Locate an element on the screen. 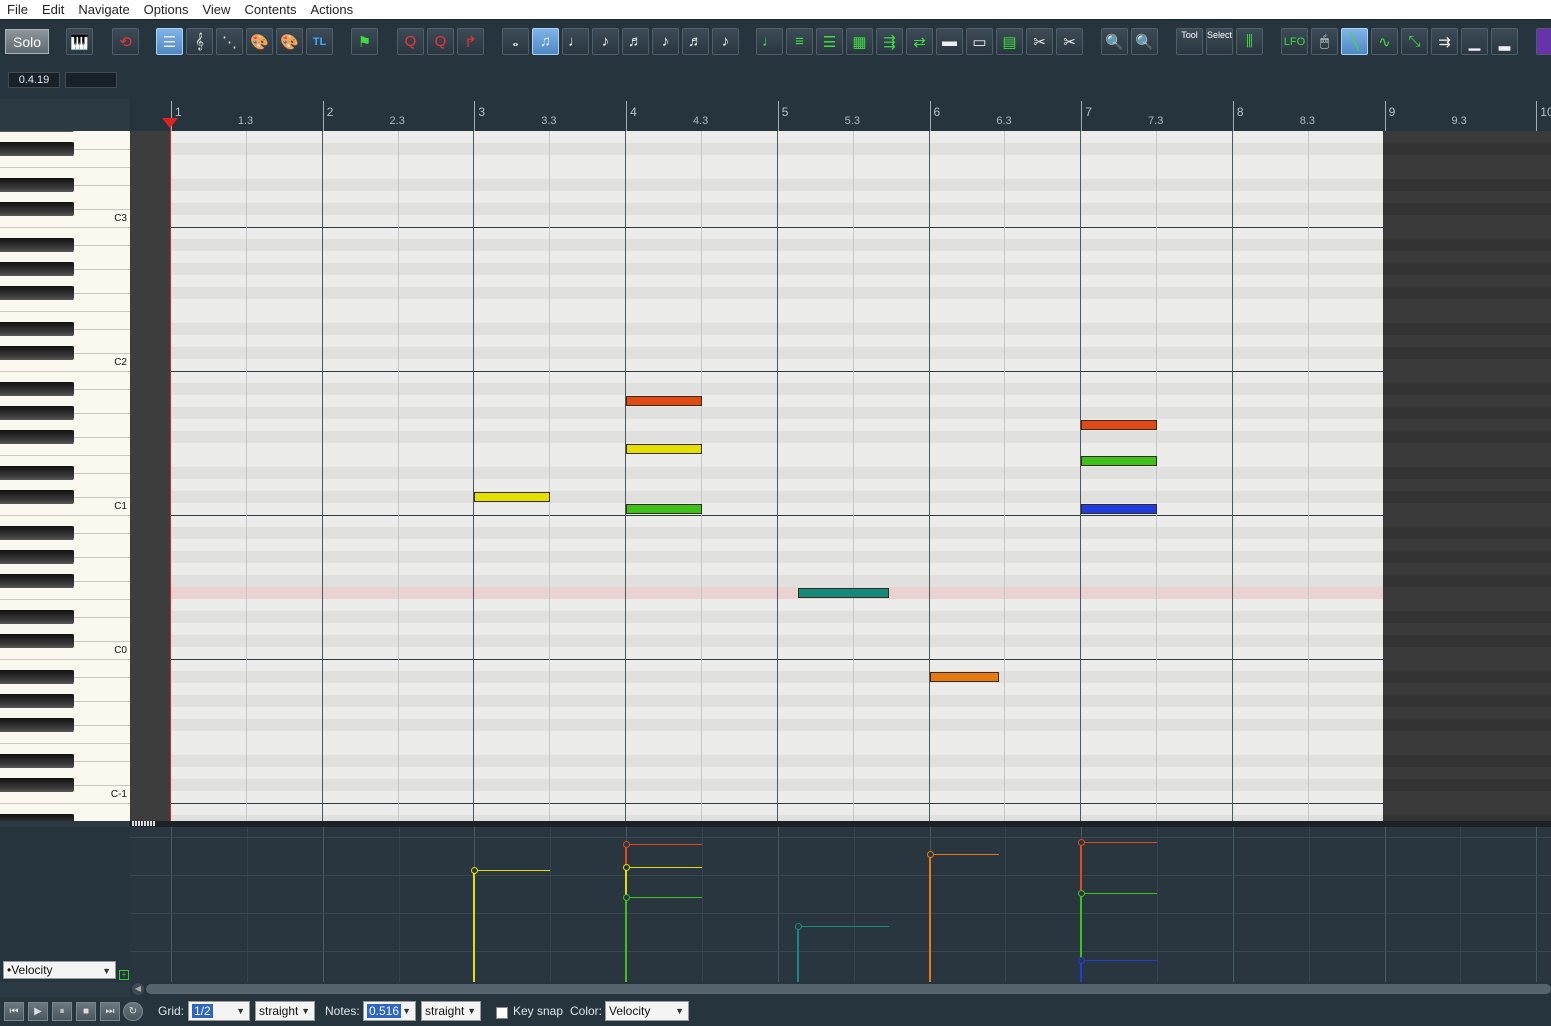 Image resolution: width=1551 pixels, height=1026 pixels. lfo-button: LFO is located at coordinates (1294, 41).